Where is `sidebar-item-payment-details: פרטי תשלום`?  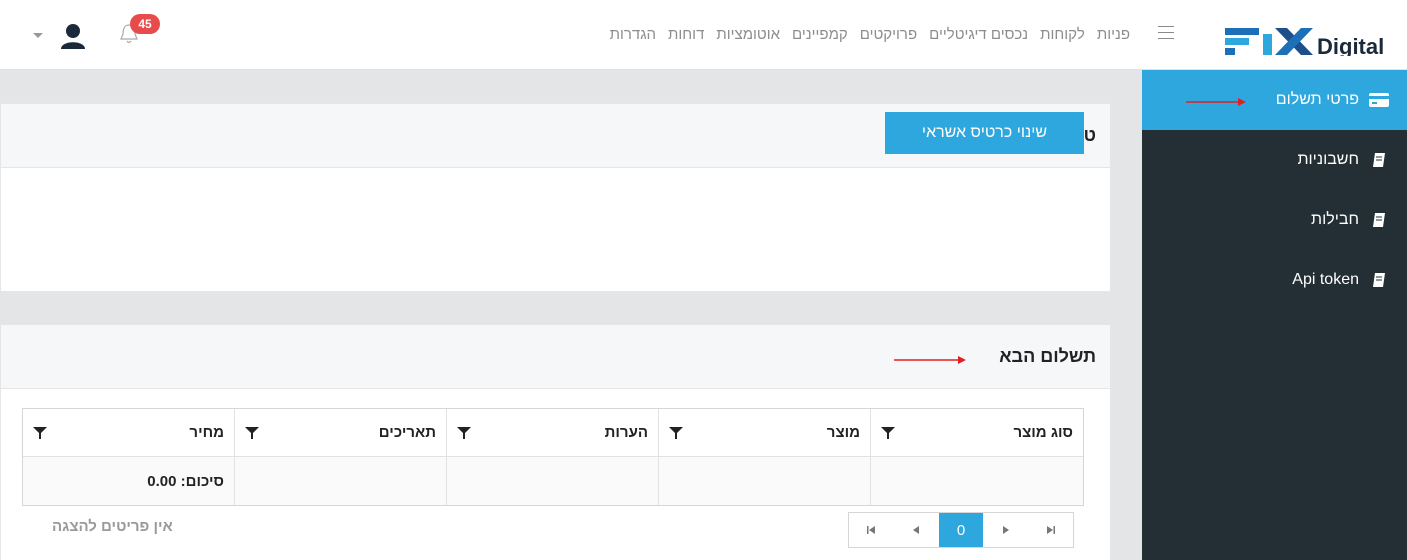
sidebar-item-payment-details: פרטי תשלום is located at coordinates (1274, 100).